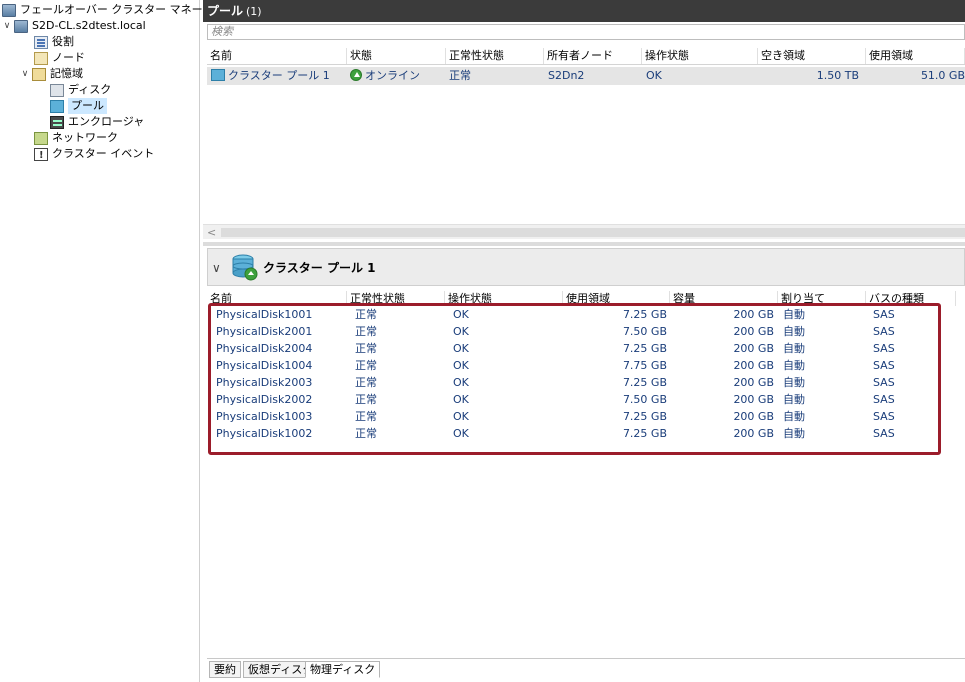 This screenshot has height=682, width=965. I want to click on pane-splitter, so click(584, 244).